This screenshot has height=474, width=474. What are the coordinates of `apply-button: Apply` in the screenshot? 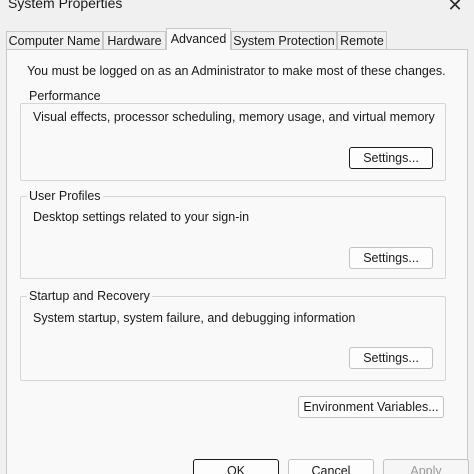 It's located at (426, 466).